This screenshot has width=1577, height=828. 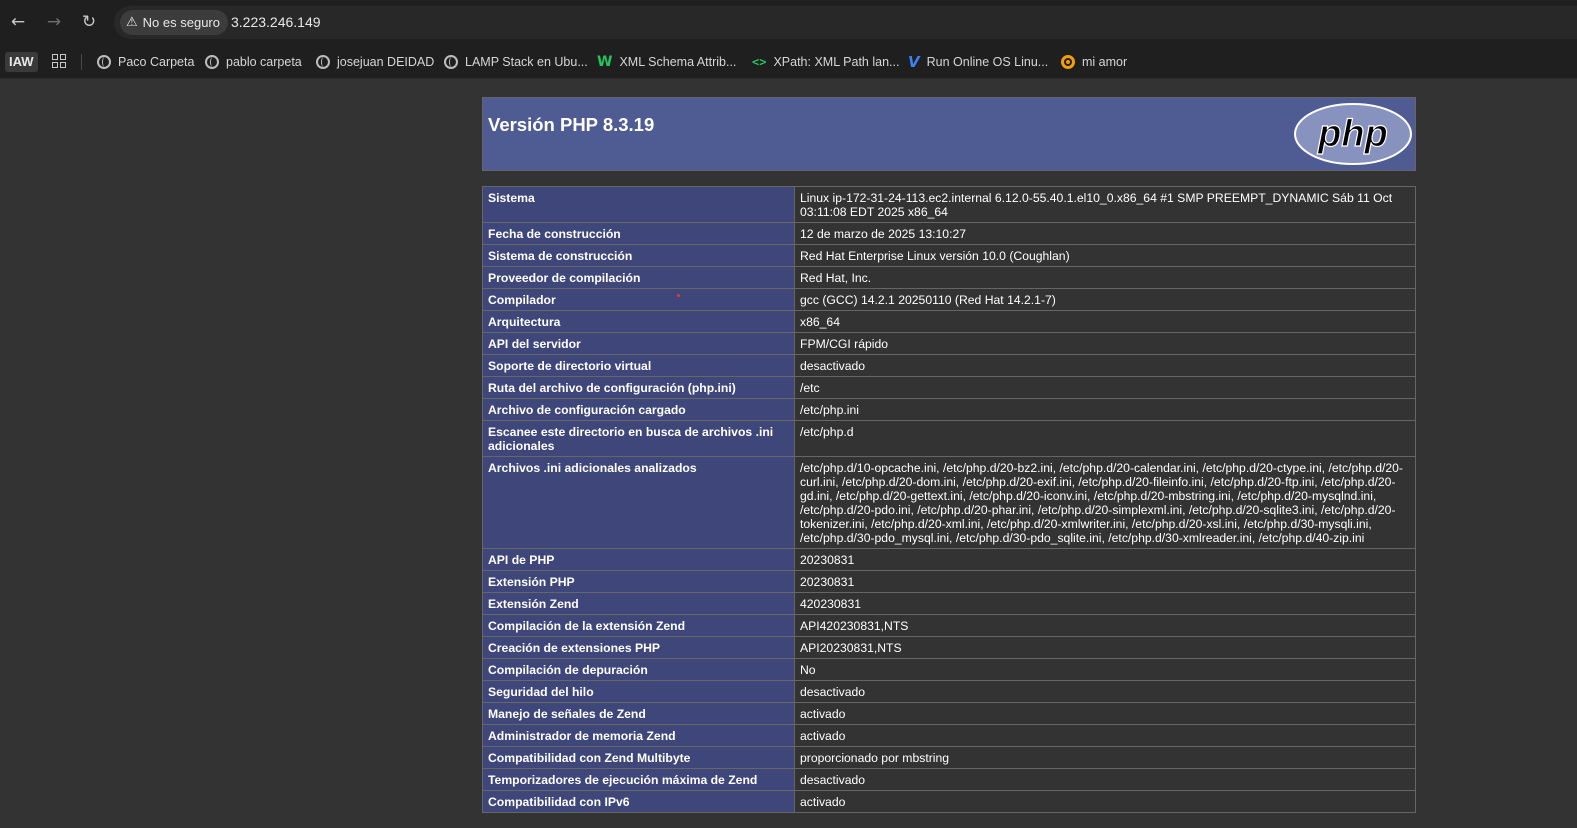 What do you see at coordinates (1105, 757) in the screenshot?
I see `row-value: proporcionado por mbstring` at bounding box center [1105, 757].